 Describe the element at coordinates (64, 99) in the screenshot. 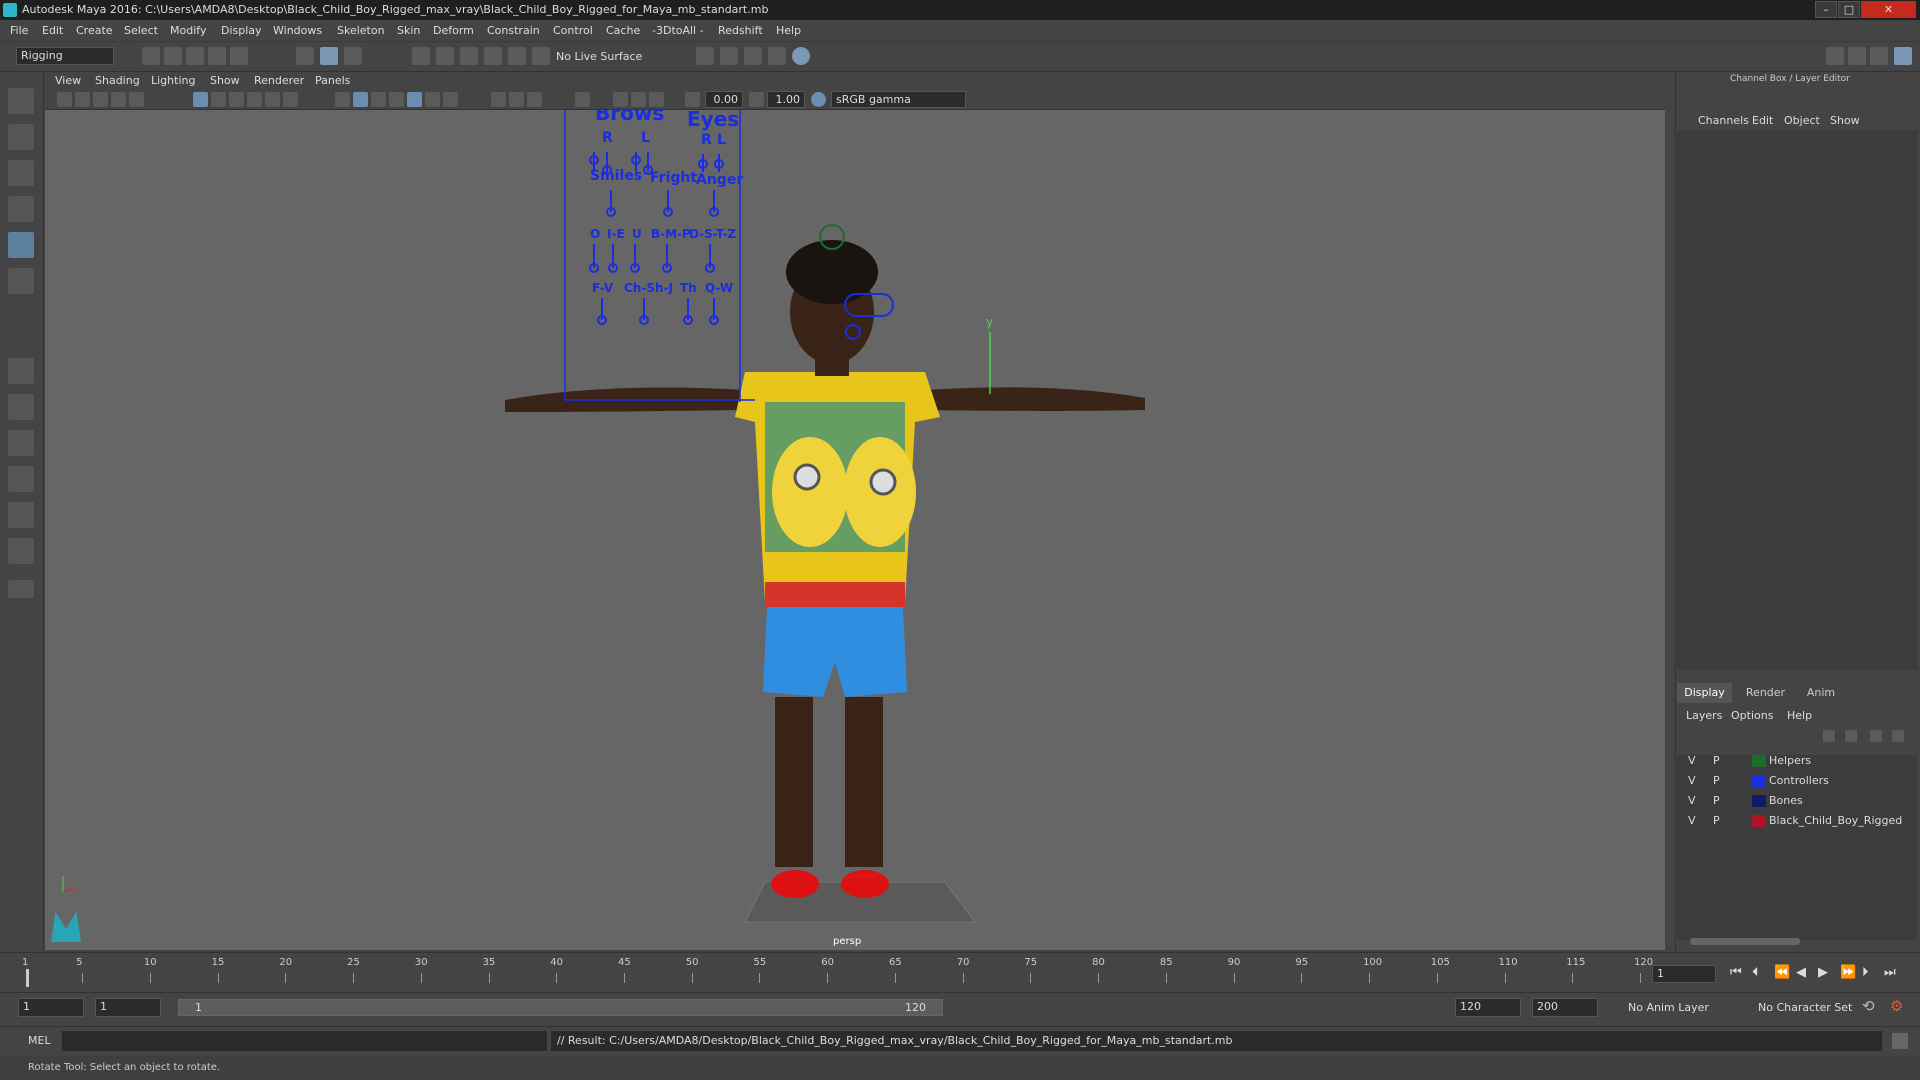

I see `camera-select-icon` at that location.